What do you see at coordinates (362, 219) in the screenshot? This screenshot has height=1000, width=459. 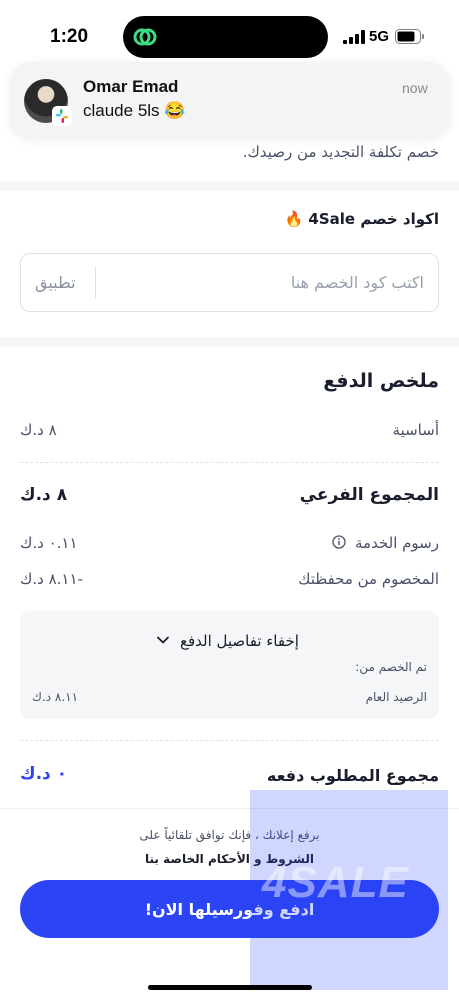 I see `promo-title: اكواد خصم 4Sale 🔥` at bounding box center [362, 219].